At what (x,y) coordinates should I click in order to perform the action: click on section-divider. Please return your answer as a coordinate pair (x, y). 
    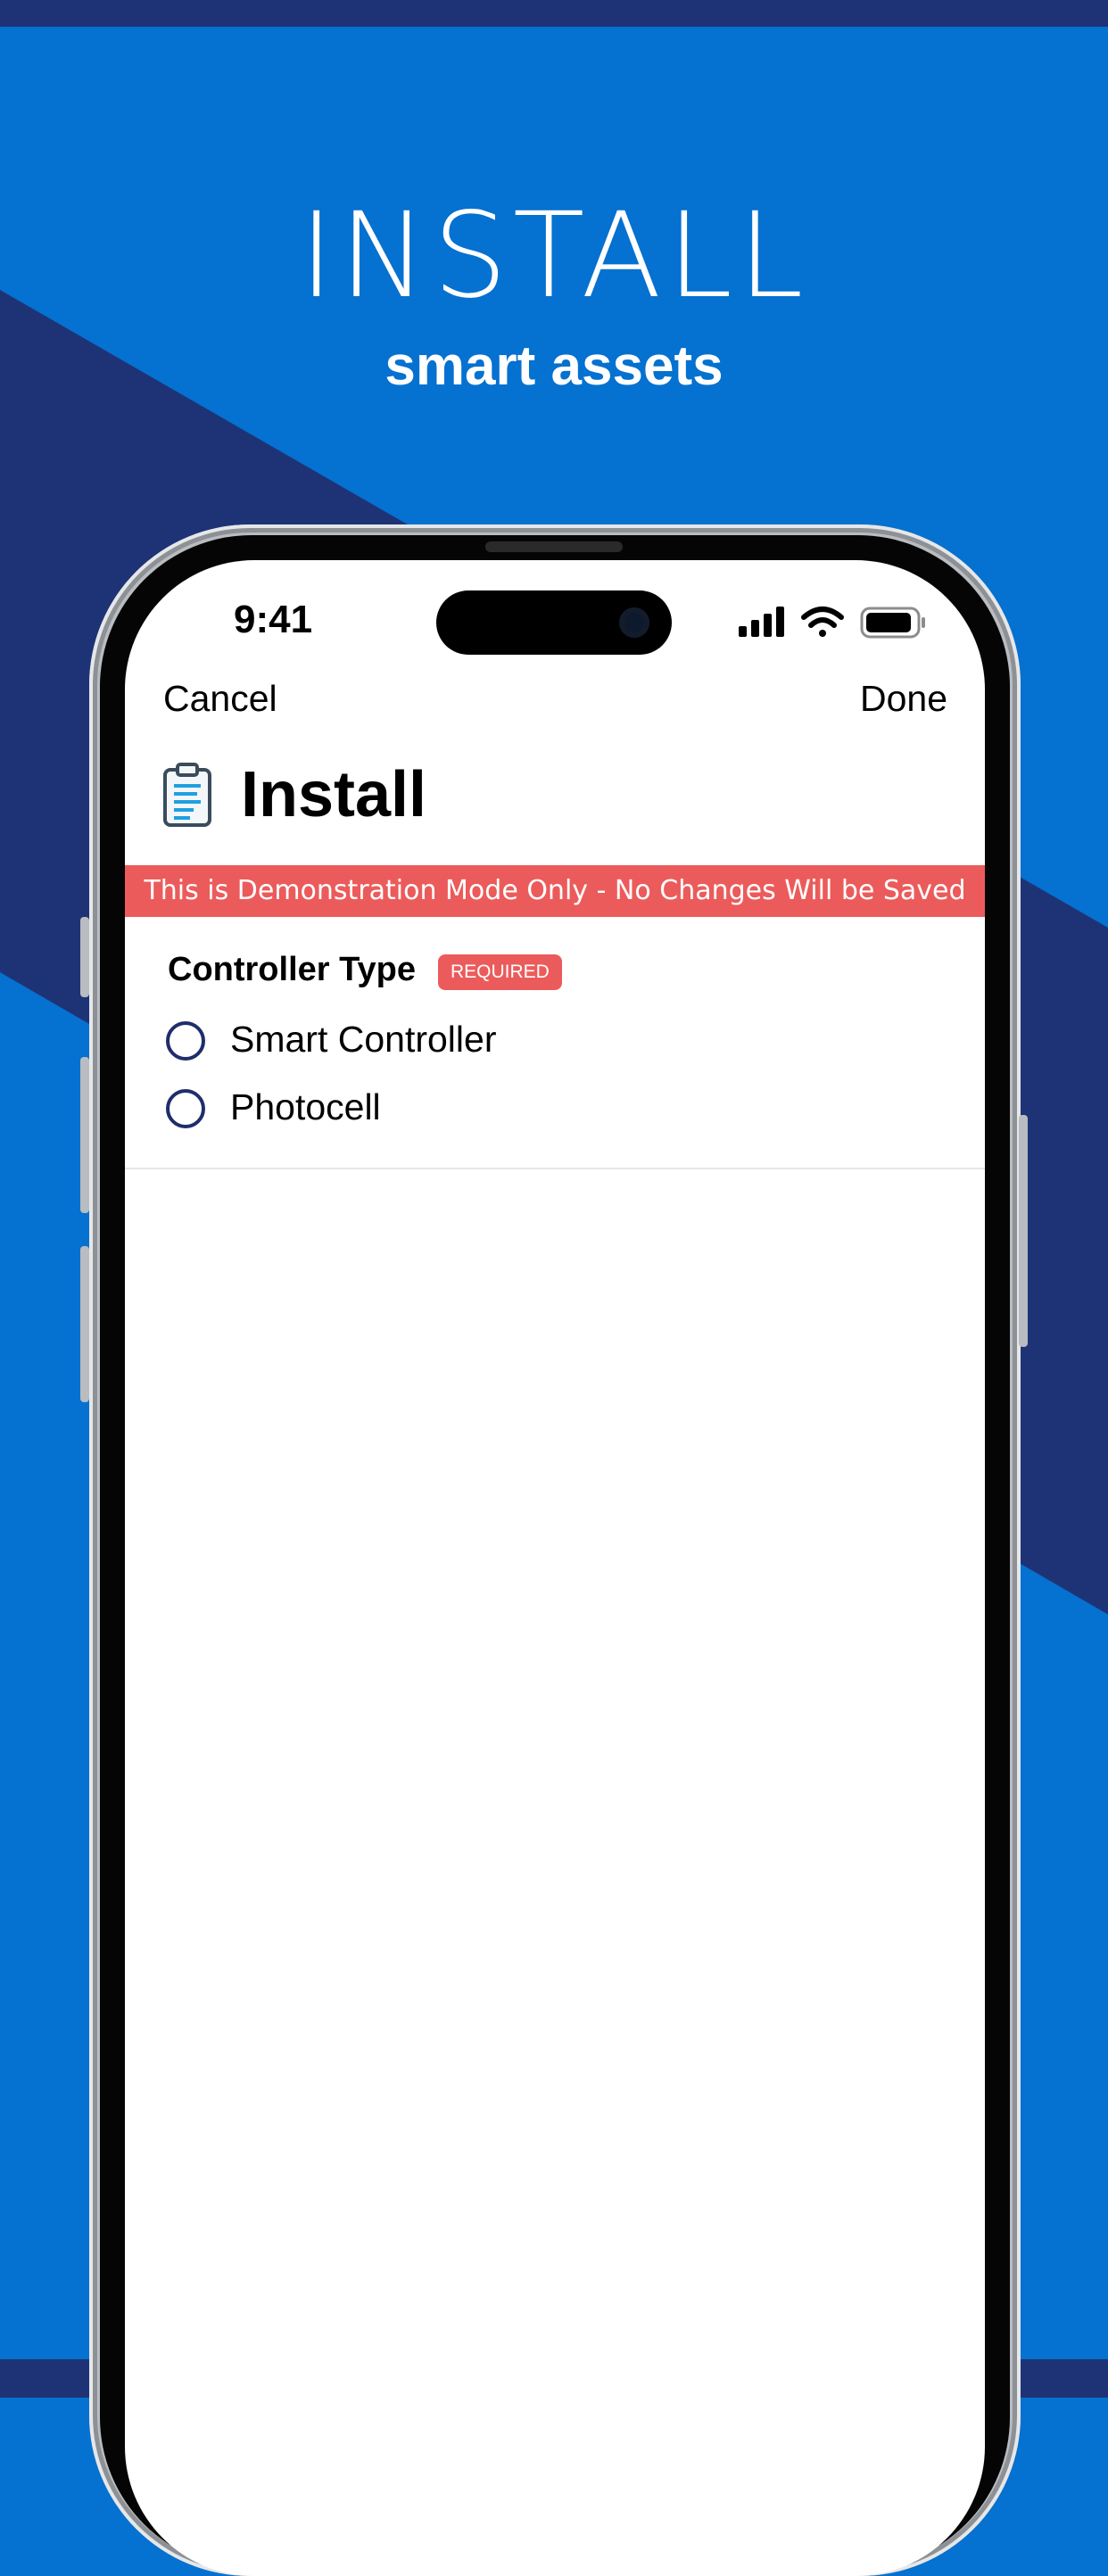
    Looking at the image, I should click on (555, 1169).